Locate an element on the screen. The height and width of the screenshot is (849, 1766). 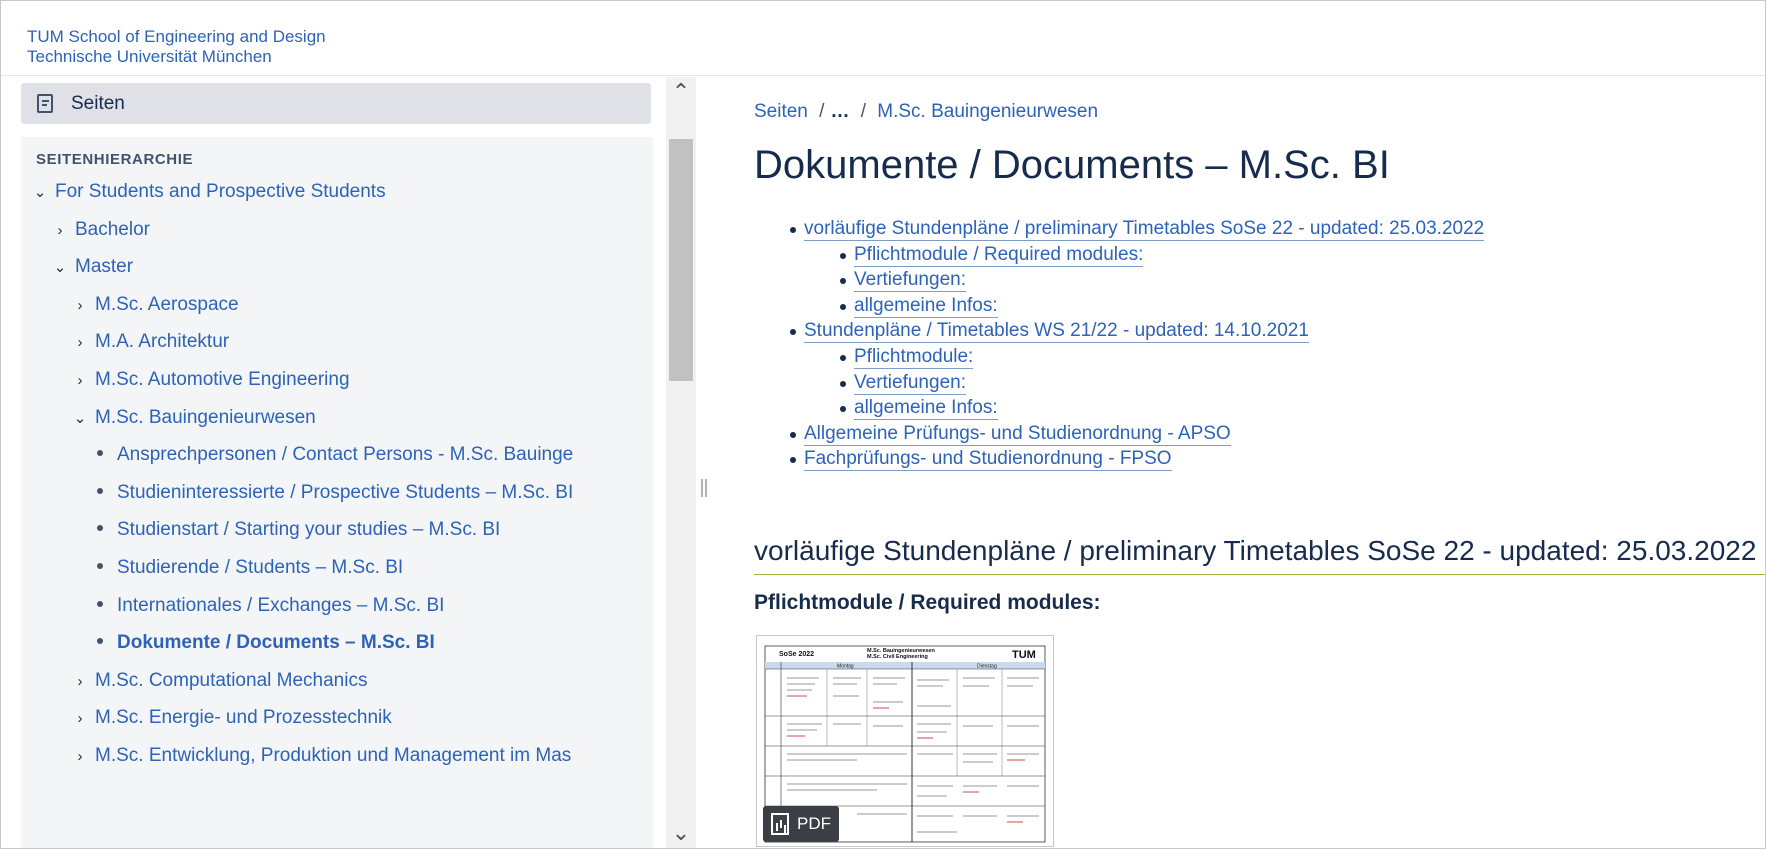
sidebar-tree-item-label: M.Sc. Aerospace is located at coordinates (167, 304).